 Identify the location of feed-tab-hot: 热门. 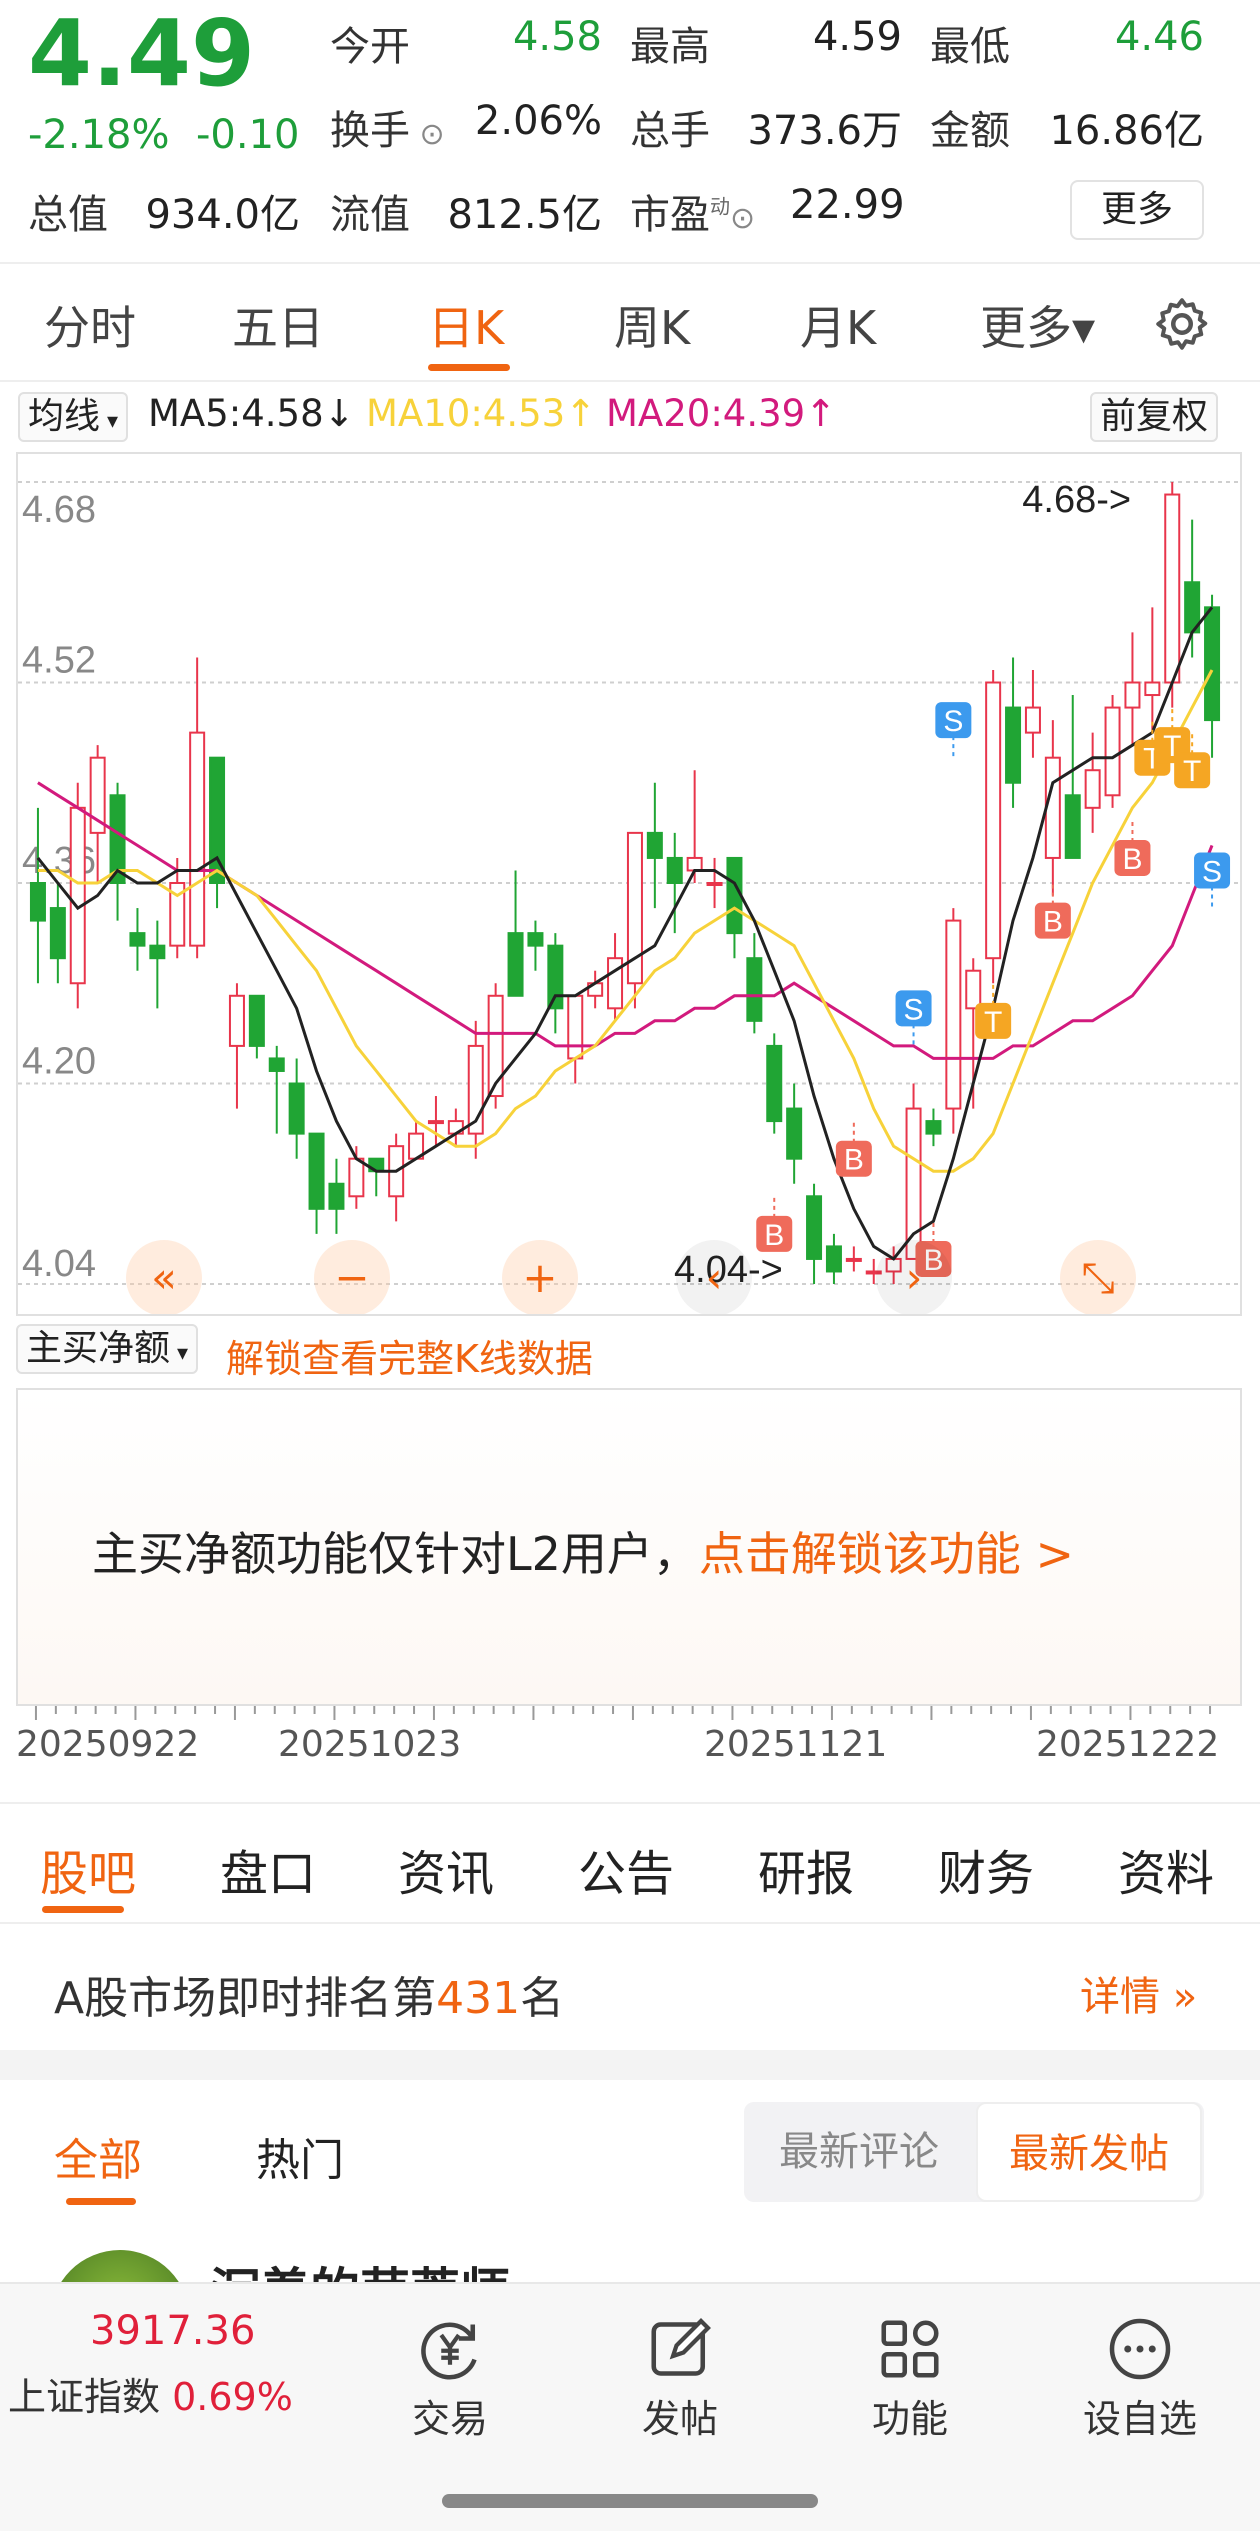
(300, 2156).